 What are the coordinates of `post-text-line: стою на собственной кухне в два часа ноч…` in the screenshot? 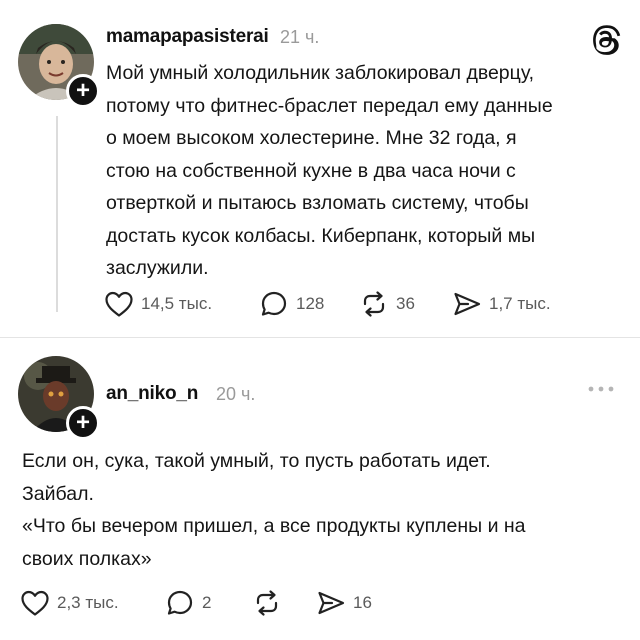 It's located at (311, 170).